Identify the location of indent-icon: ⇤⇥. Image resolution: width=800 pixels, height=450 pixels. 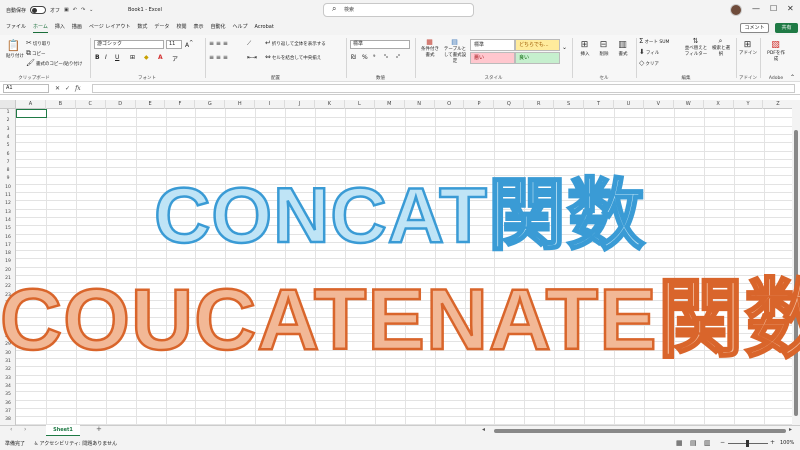
(252, 57).